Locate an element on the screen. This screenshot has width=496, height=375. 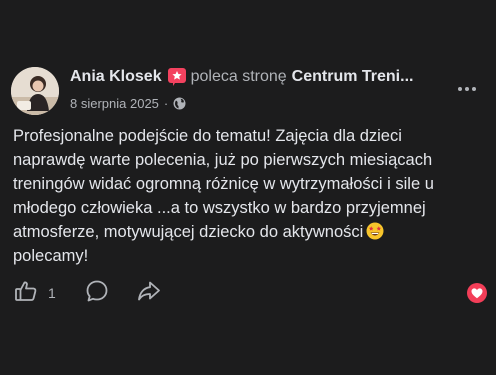
star-struck-emoji-icon is located at coordinates (375, 231).